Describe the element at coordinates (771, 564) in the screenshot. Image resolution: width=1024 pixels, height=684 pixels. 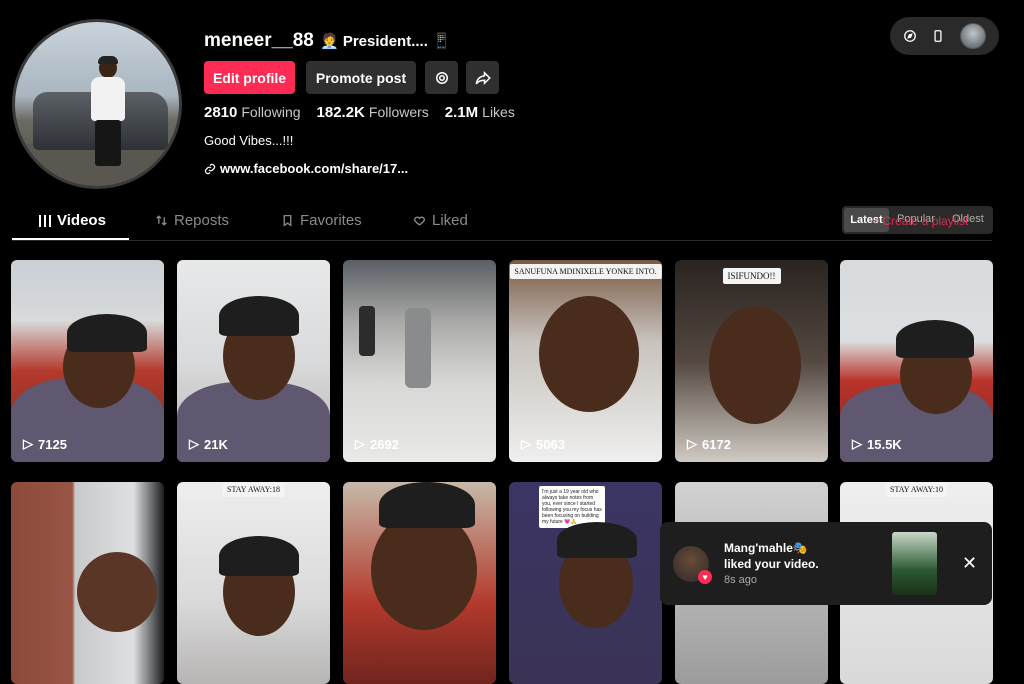
I see `notification-message: liked your video.` at that location.